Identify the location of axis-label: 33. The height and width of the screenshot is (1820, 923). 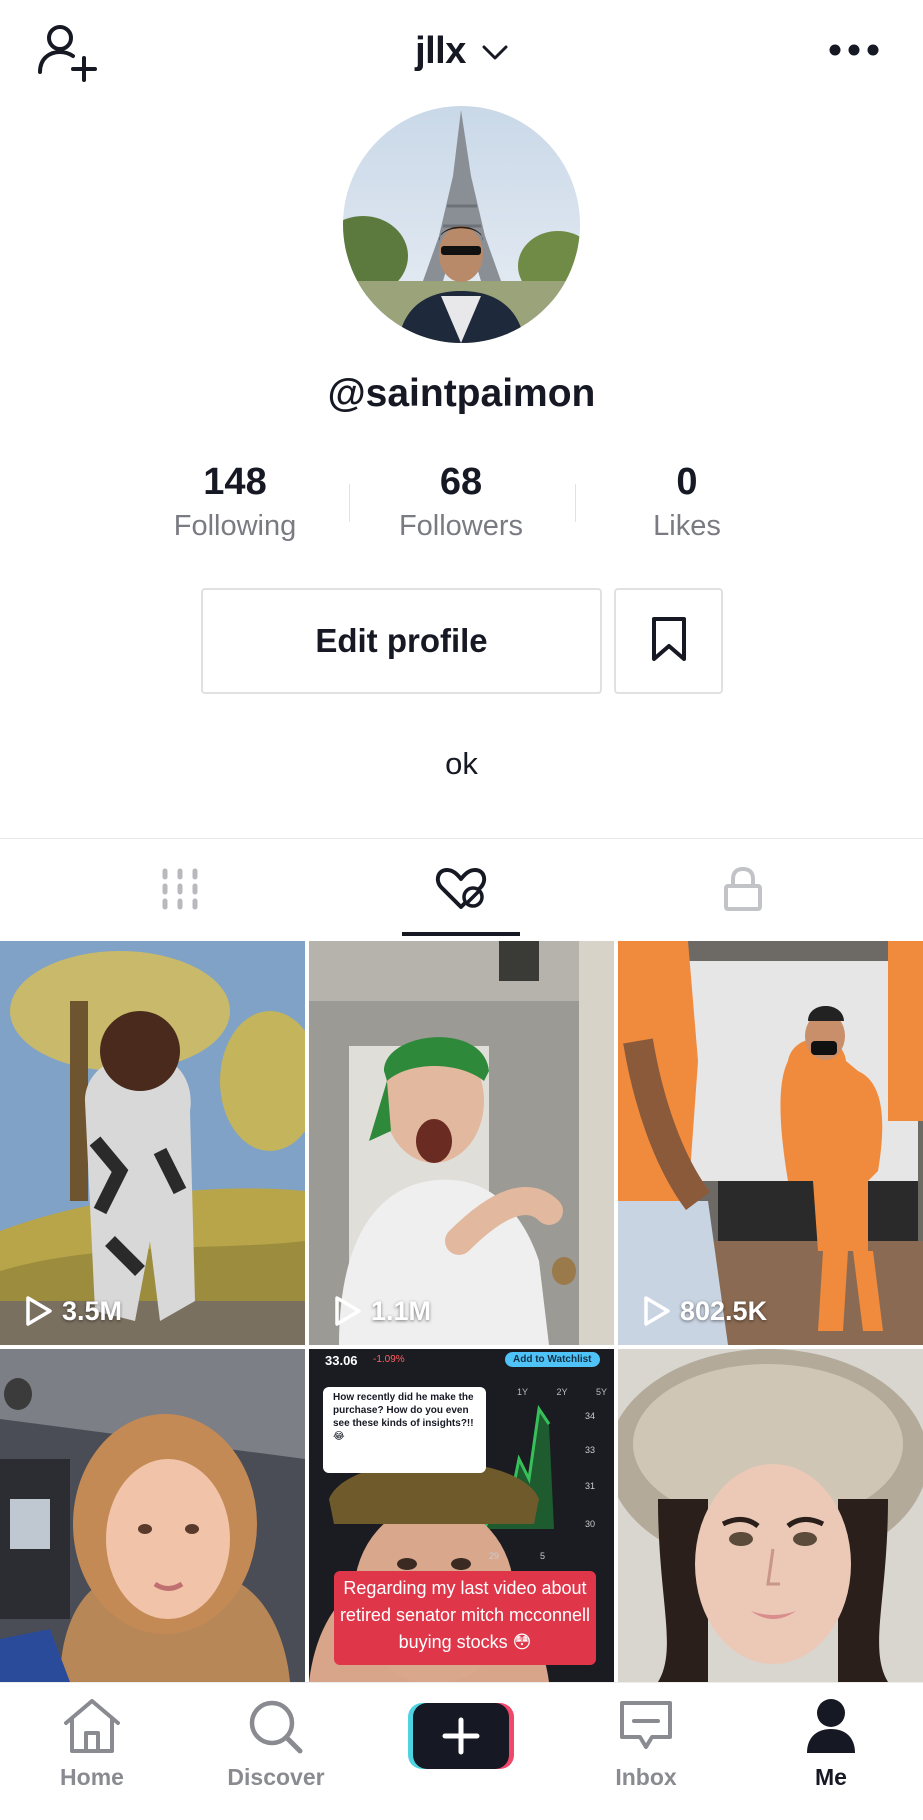
(590, 1450).